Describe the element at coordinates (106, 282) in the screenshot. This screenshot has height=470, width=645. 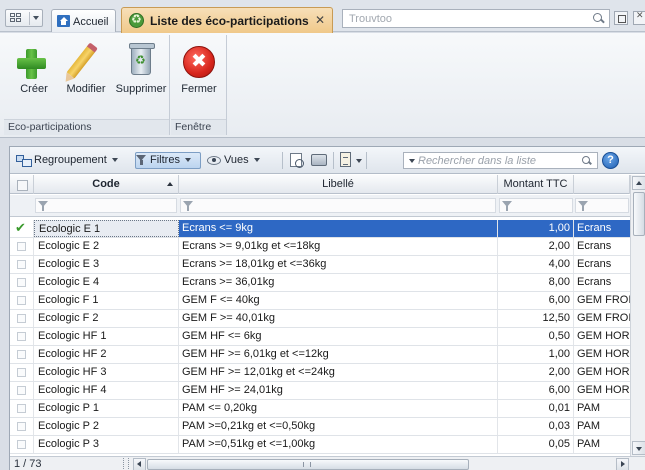
I see `cell-code: Ecologic E 4` at that location.